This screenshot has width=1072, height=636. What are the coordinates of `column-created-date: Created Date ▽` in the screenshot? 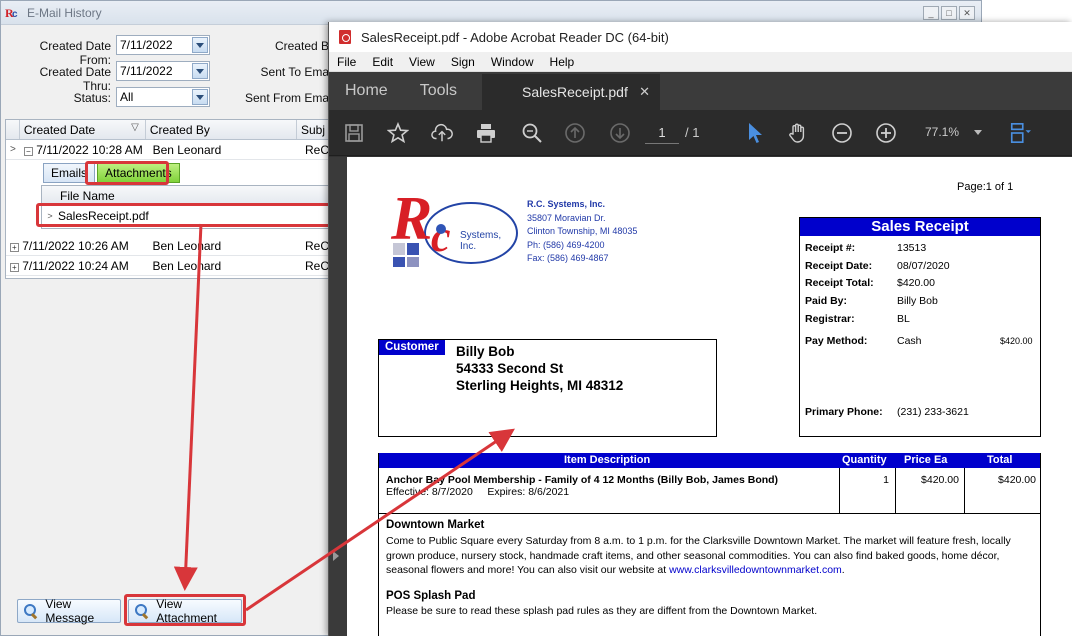 It's located at (83, 129).